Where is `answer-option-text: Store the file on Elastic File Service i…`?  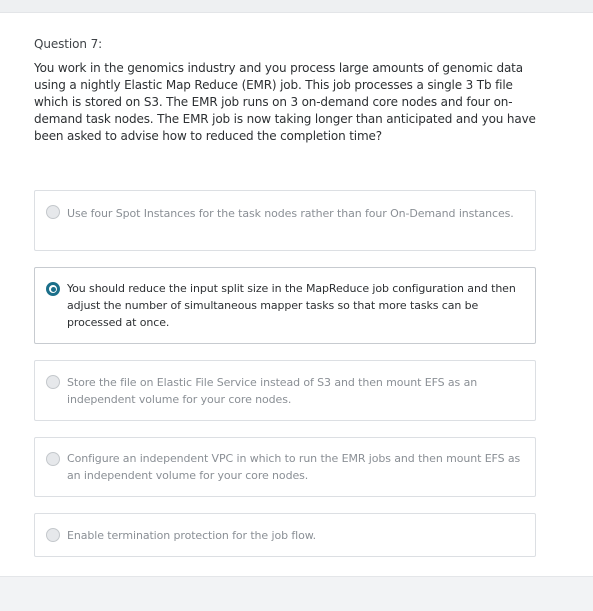 answer-option-text: Store the file on Elastic File Service i… is located at coordinates (272, 391).